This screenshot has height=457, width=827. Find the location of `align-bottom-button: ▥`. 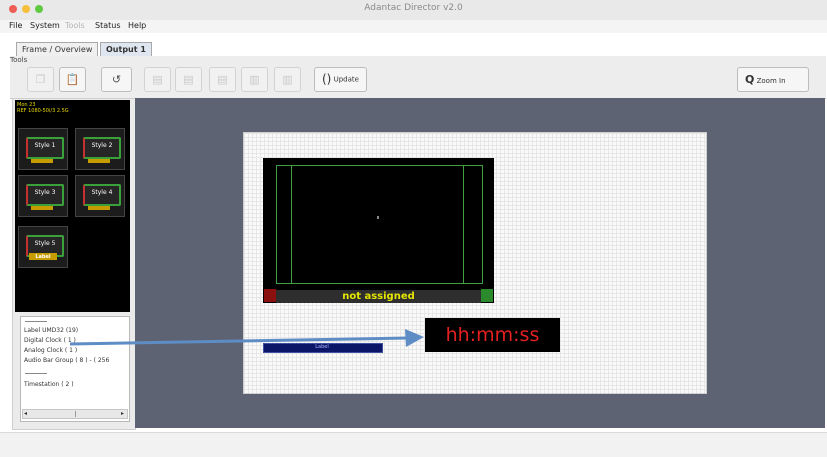

align-bottom-button: ▥ is located at coordinates (287, 79).